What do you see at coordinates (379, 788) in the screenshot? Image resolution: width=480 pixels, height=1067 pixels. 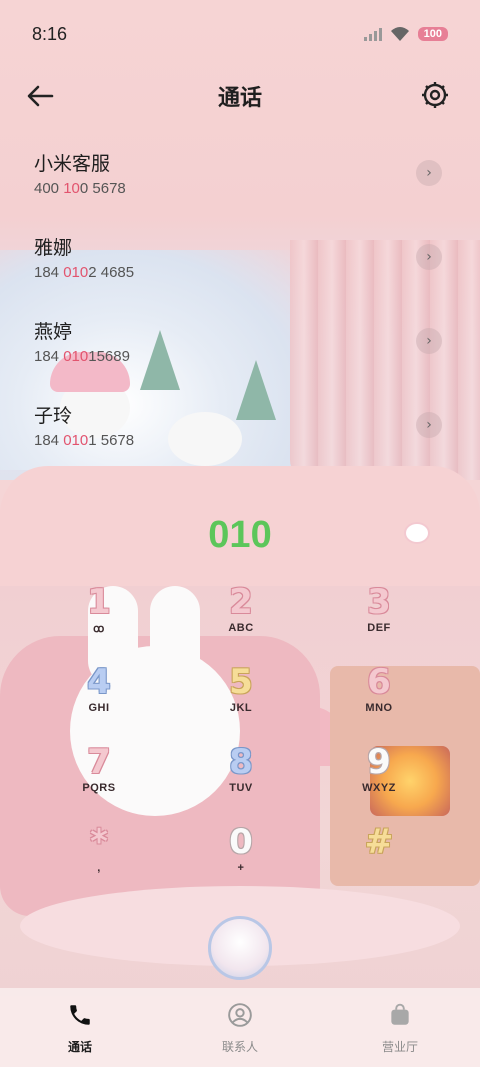 I see `key-letters: WXYZ` at bounding box center [379, 788].